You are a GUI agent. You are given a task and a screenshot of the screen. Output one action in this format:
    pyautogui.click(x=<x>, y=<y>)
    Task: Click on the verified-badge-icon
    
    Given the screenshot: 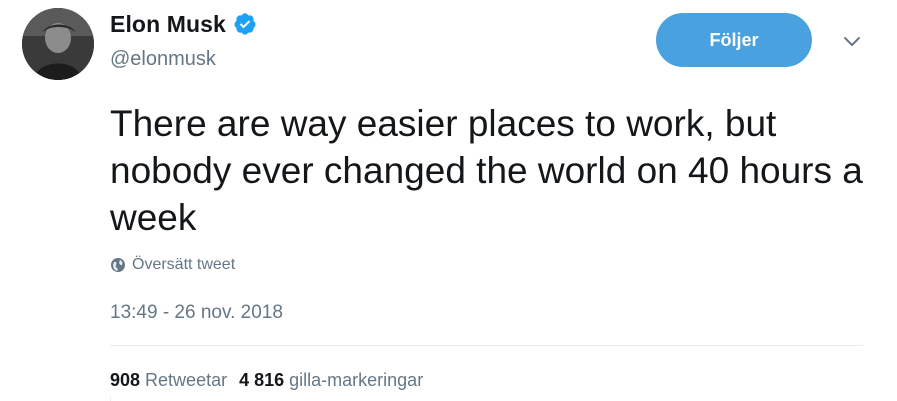 What is the action you would take?
    pyautogui.click(x=245, y=24)
    